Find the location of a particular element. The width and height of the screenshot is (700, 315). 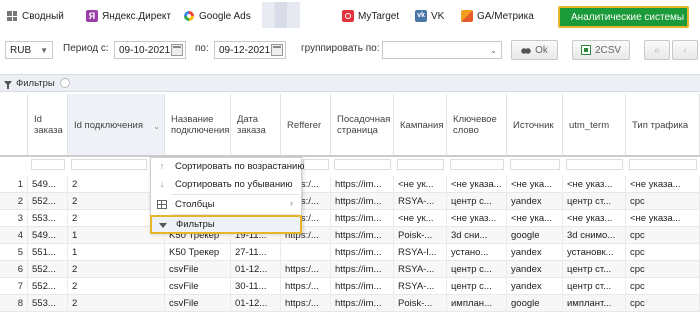

date-from-input: 09-10-2021 is located at coordinates (150, 50).